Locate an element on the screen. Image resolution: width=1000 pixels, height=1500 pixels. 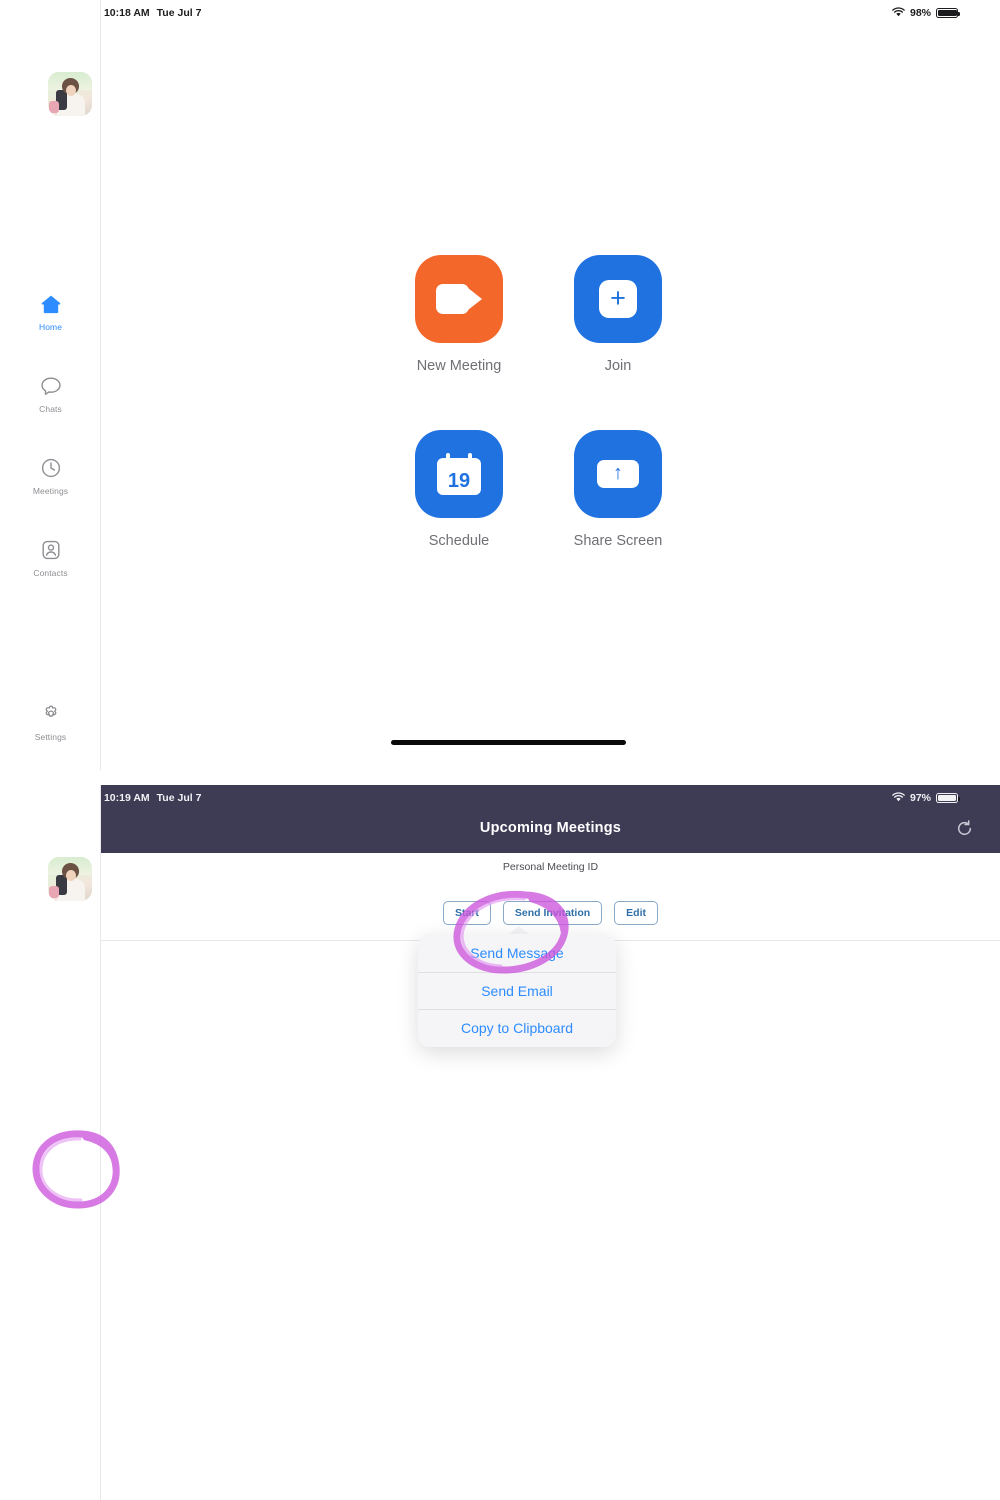
menu-item-copy-to-clipboard: Copy to Clipboard is located at coordinates (517, 1028).